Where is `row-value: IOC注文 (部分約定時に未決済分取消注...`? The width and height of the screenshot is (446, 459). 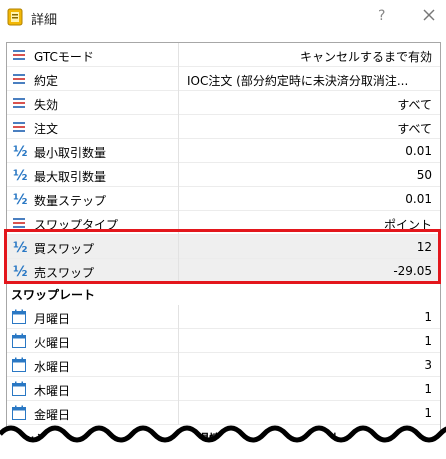 row-value: IOC注文 (部分約定時に未決済分取消注... is located at coordinates (298, 81).